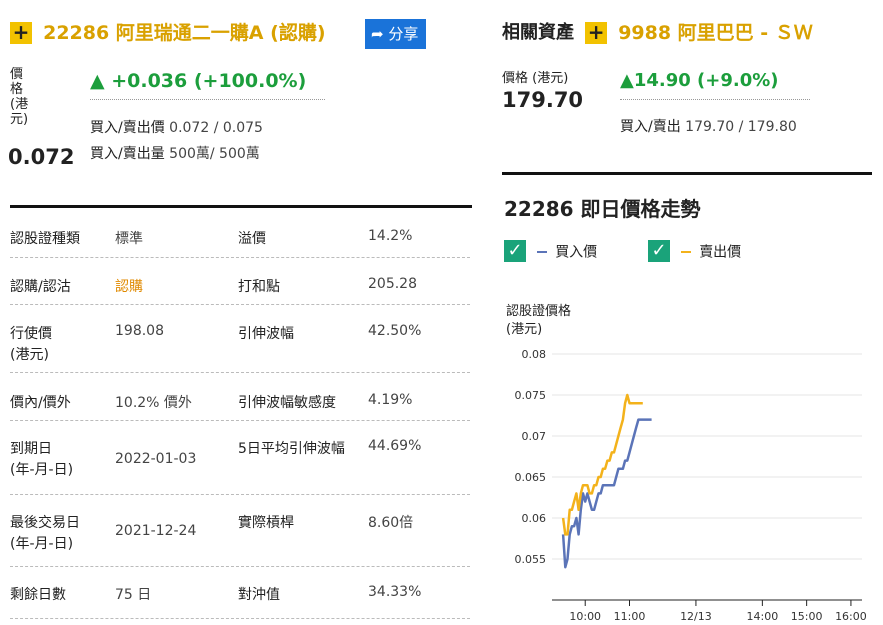 This screenshot has width=883, height=625. What do you see at coordinates (531, 477) in the screenshot?
I see `y-tick-label: 0.065` at bounding box center [531, 477].